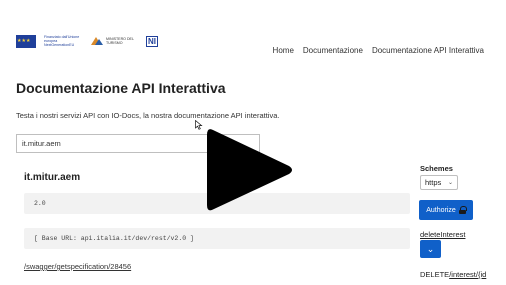 This screenshot has width=506, height=285. I want to click on operation-line: DELETE/interest/{id, so click(453, 274).